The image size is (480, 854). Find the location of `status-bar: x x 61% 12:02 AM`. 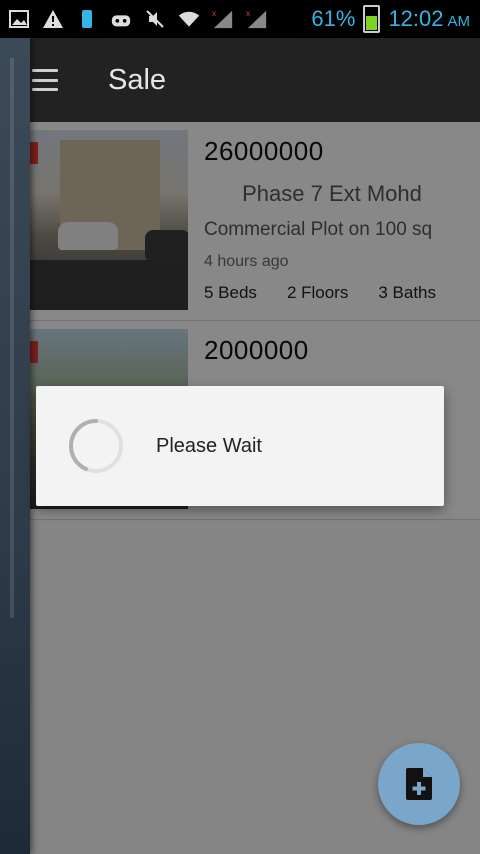

status-bar: x x 61% 12:02 AM is located at coordinates (240, 19).